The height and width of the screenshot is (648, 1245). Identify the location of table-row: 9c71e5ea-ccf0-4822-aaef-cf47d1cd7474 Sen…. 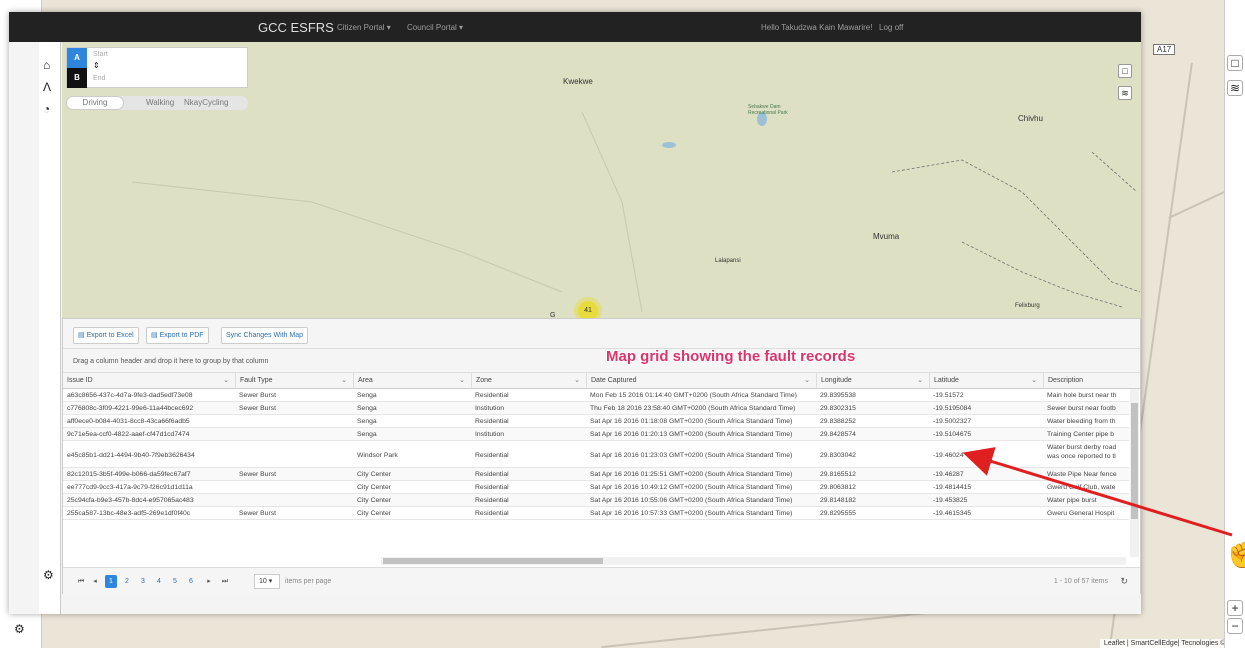
(596, 434).